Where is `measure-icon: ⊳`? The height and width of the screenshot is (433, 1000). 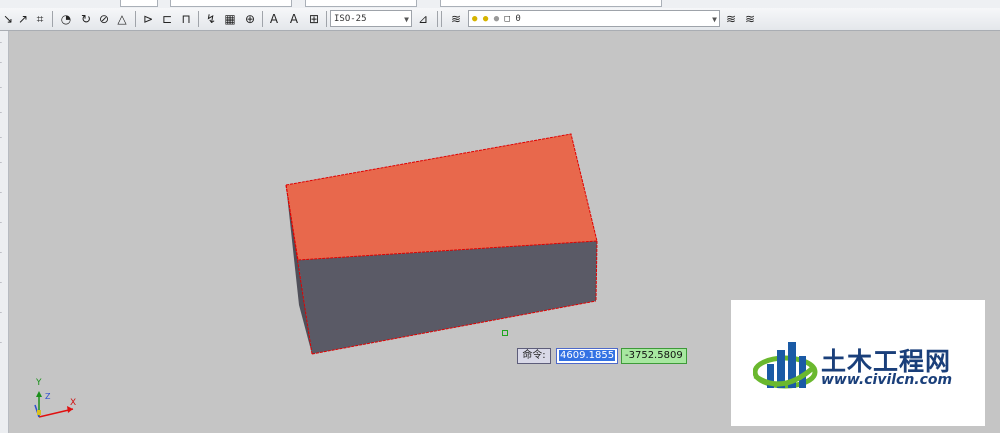 measure-icon: ⊳ is located at coordinates (148, 19).